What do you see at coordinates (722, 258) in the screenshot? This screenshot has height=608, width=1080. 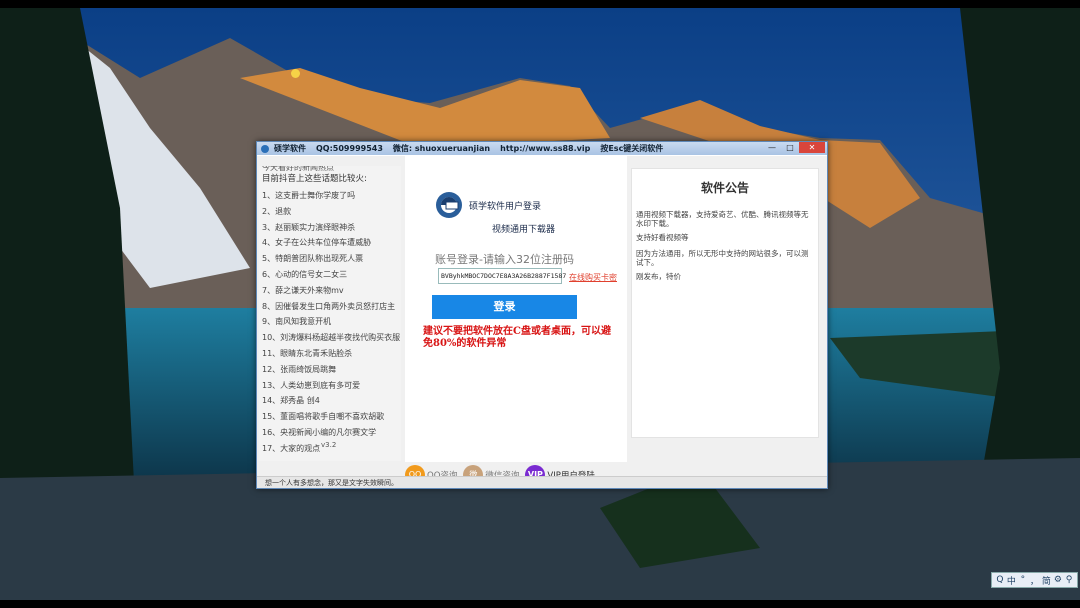 I see `notice-line: 因为方法通用，所以无形中支持的网站很多，可以测试下。` at bounding box center [722, 258].